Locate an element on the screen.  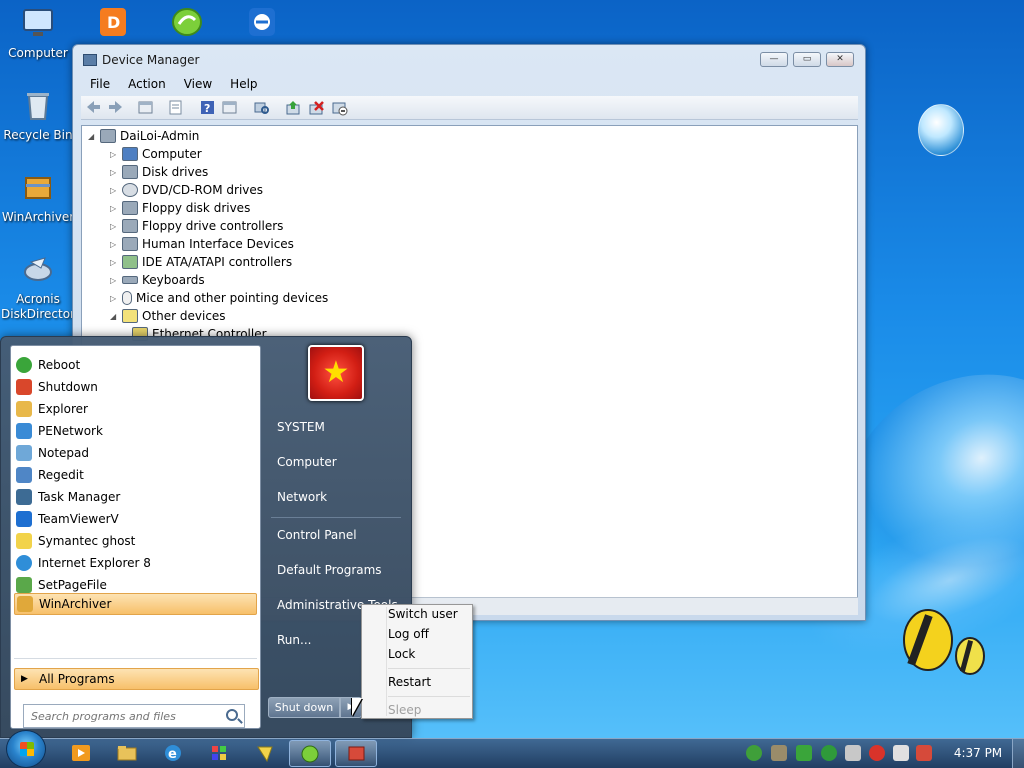
program-regedit: Regedit is located at coordinates (135, 475).